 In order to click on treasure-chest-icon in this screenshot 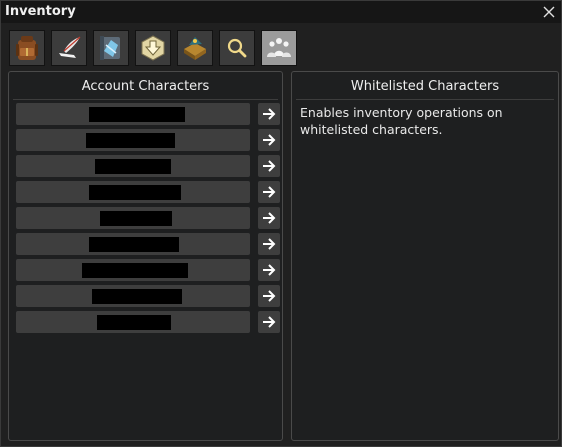, I will do `click(195, 48)`.